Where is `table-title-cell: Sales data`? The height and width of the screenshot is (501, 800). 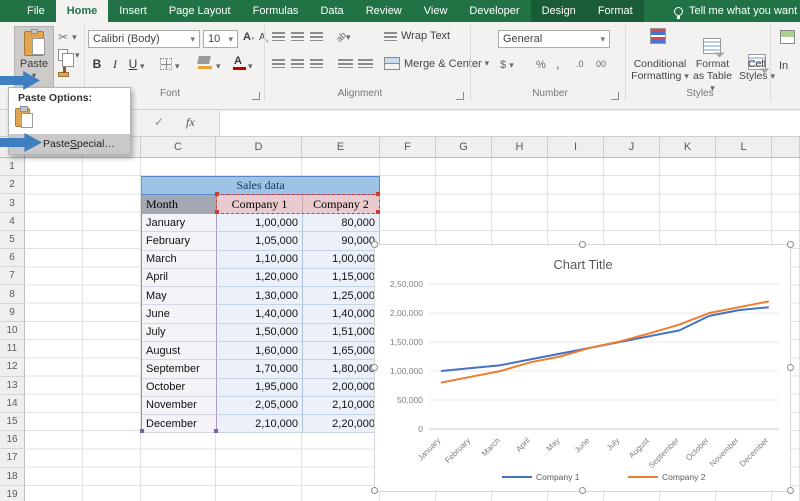 table-title-cell: Sales data is located at coordinates (260, 186).